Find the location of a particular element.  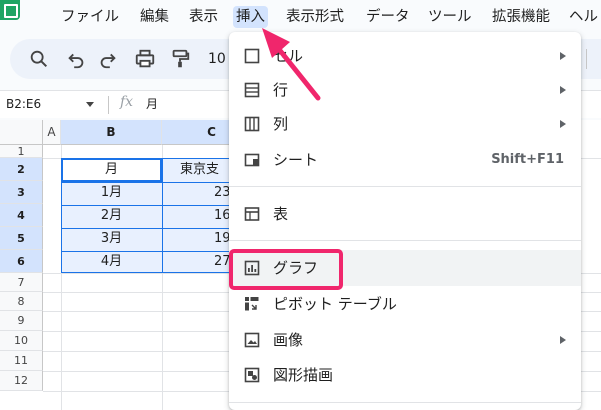

menu-item-drawing: 図形描画 is located at coordinates (405, 375).